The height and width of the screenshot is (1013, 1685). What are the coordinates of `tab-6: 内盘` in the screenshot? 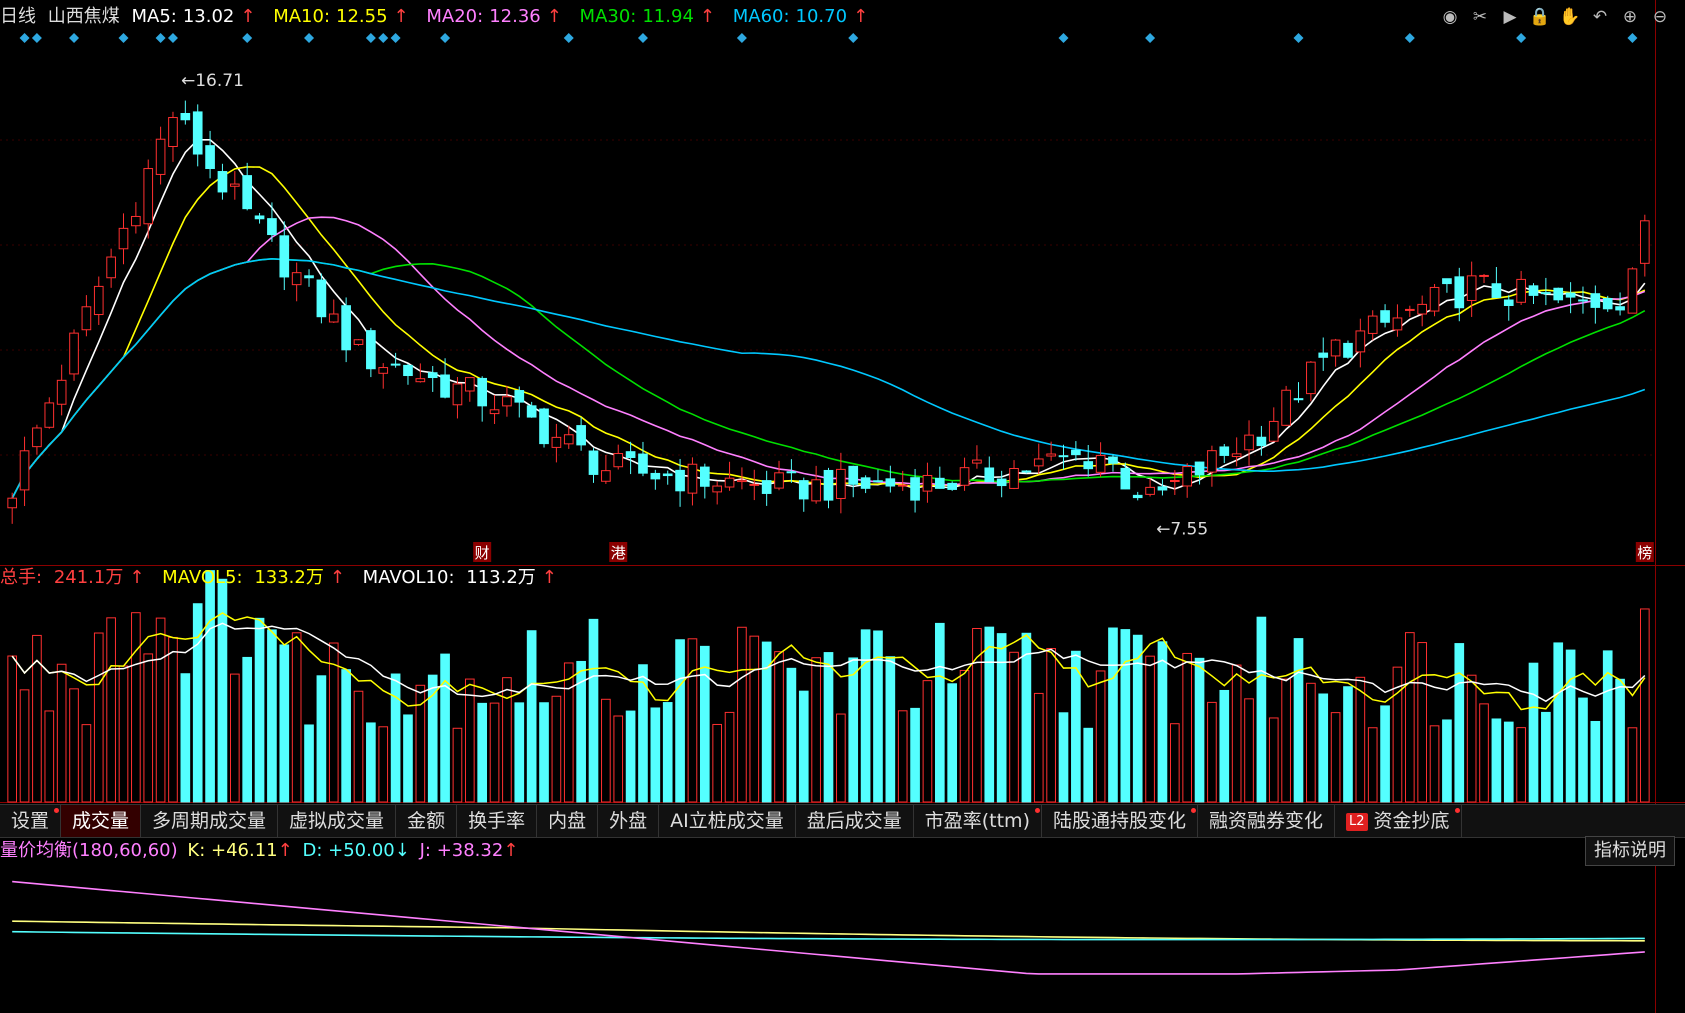 It's located at (568, 821).